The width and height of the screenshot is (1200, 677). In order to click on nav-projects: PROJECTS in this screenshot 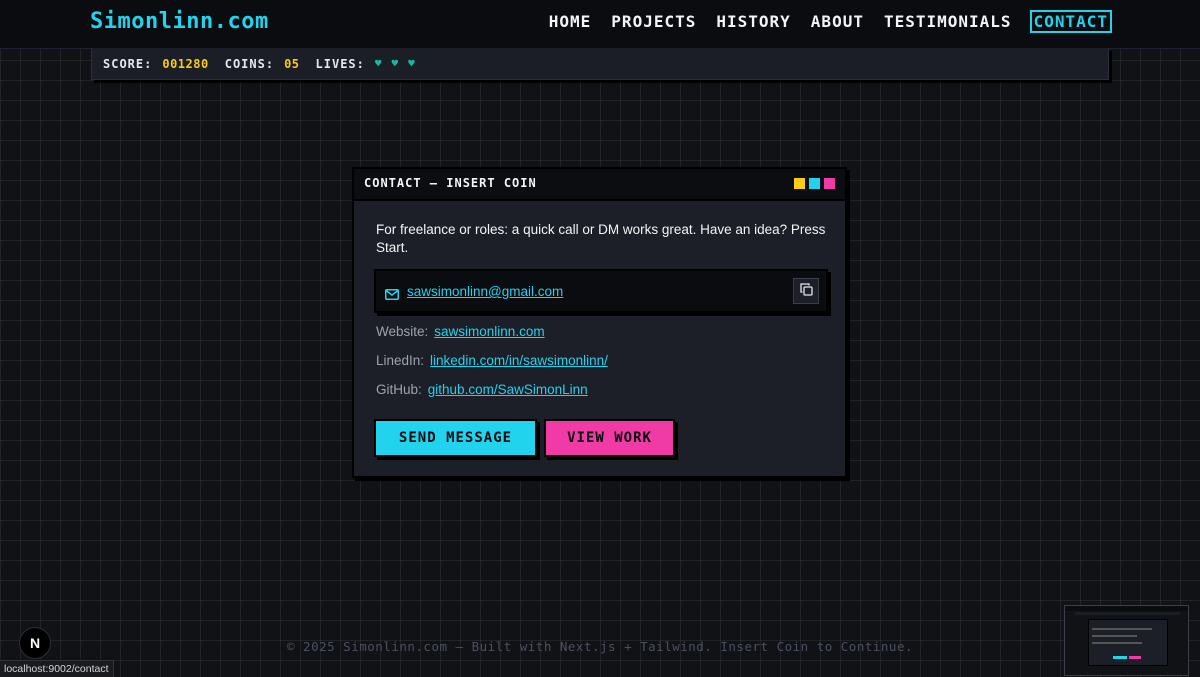, I will do `click(653, 22)`.